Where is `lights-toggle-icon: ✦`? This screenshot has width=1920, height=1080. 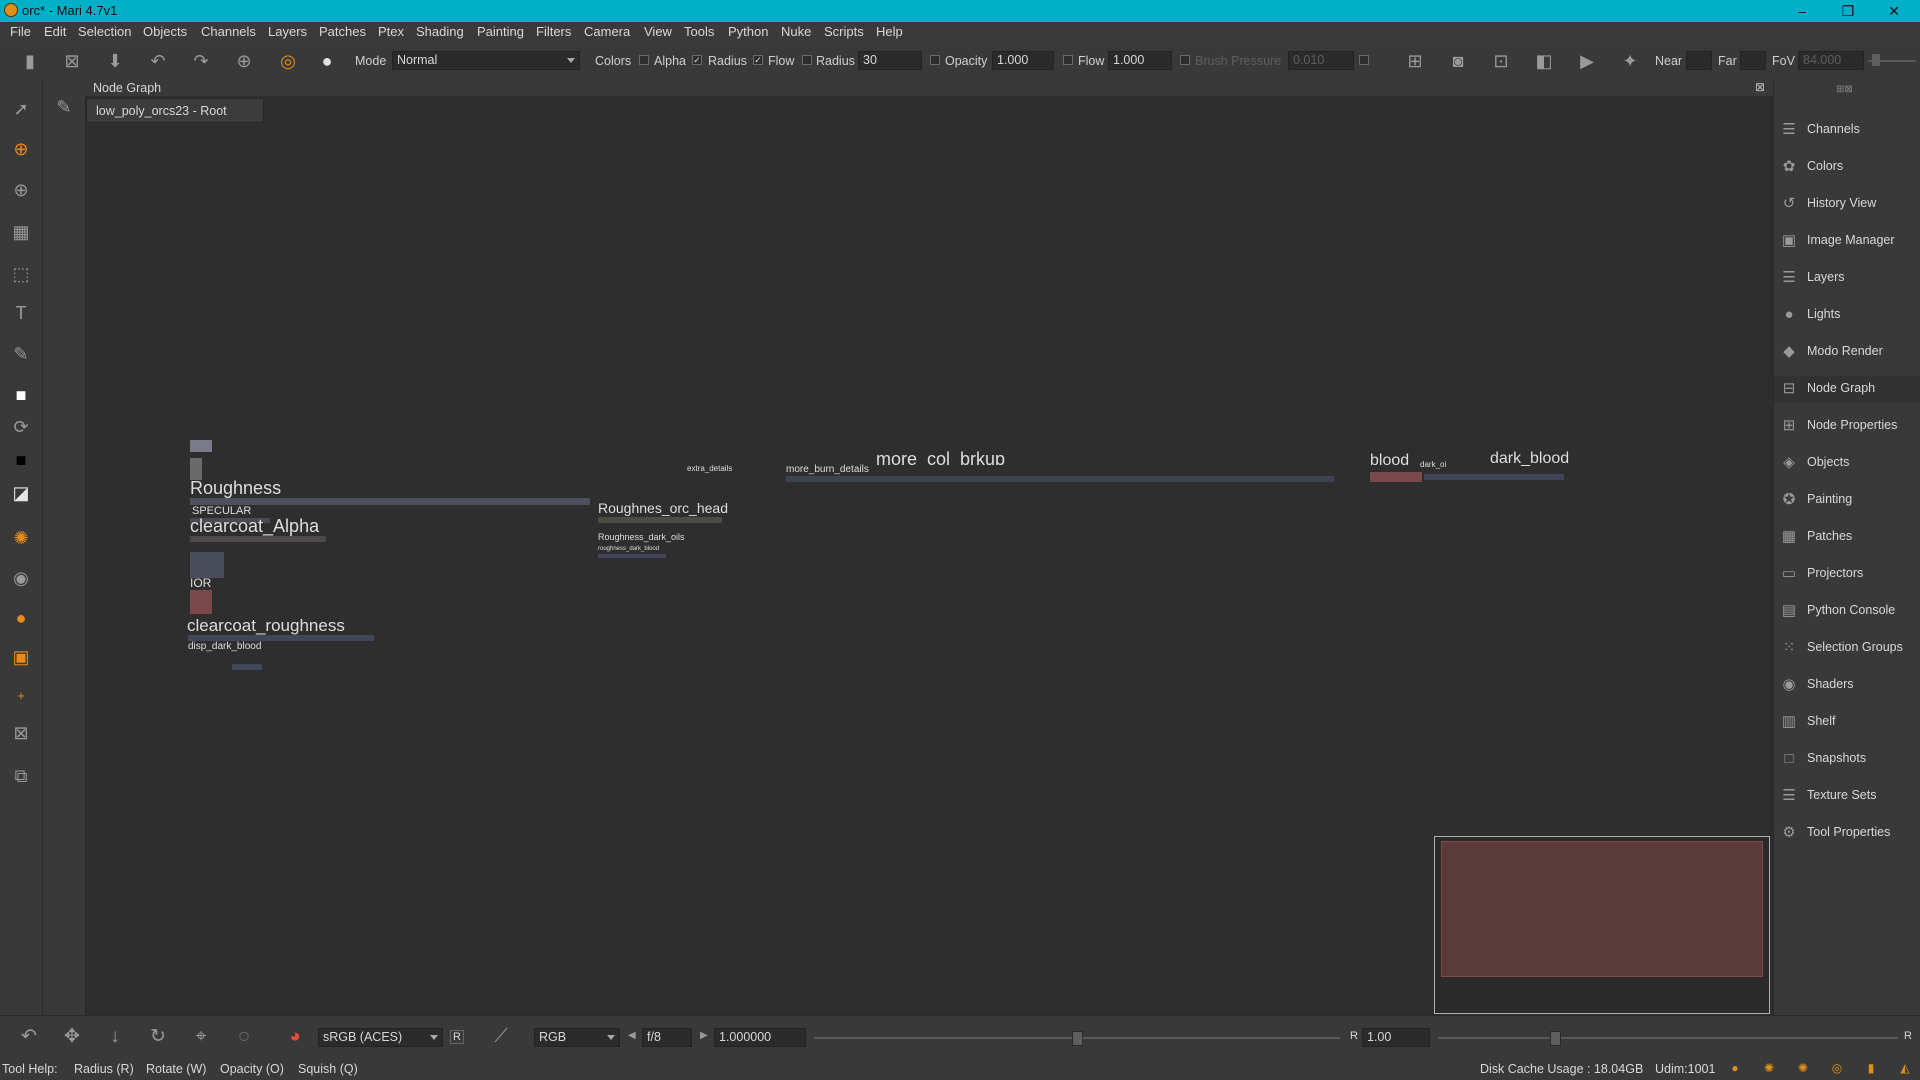
lights-toggle-icon: ✦ is located at coordinates (1630, 61).